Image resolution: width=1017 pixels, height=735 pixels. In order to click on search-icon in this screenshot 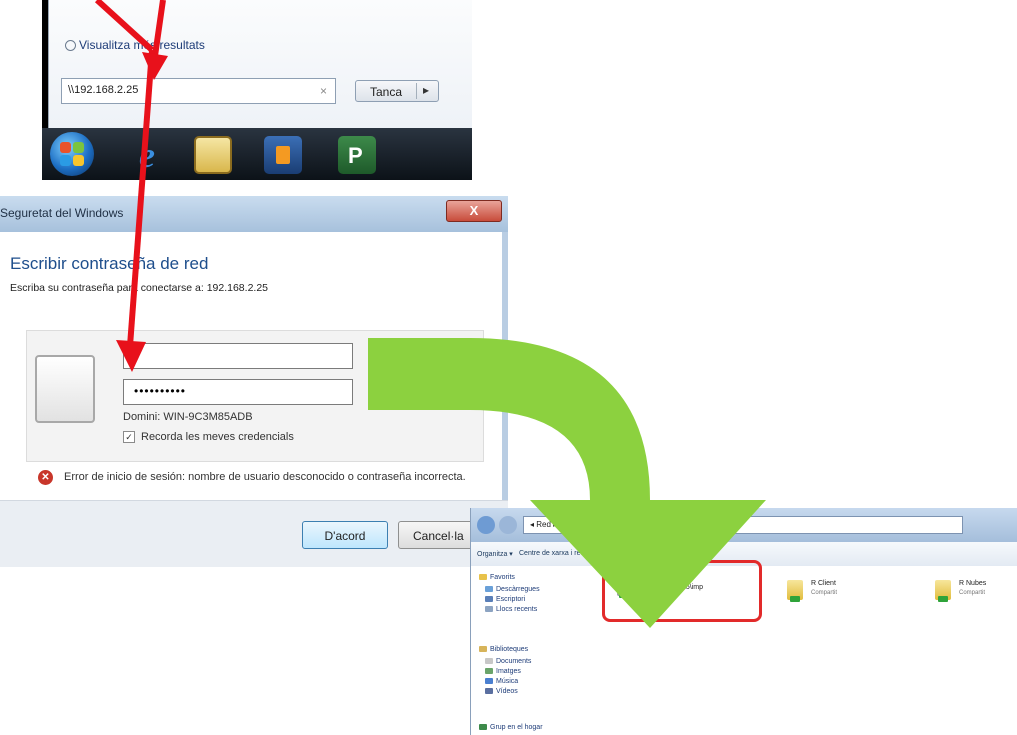, I will do `click(70, 46)`.